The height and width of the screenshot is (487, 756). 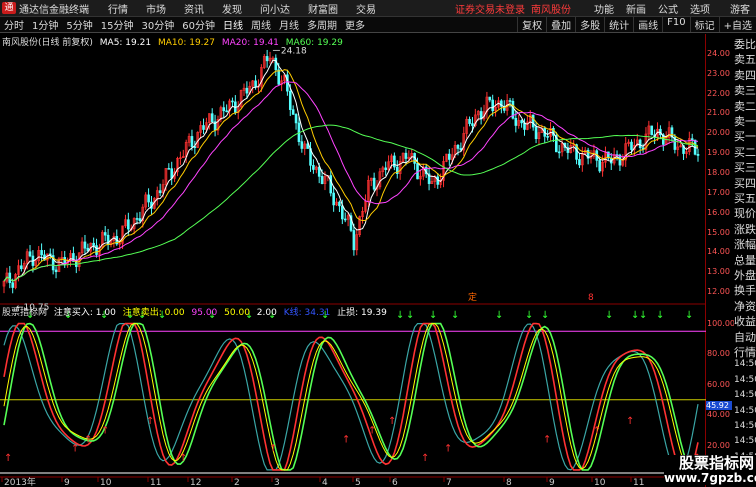 I want to click on sidebar-label: 卖五, so click(x=745, y=59).